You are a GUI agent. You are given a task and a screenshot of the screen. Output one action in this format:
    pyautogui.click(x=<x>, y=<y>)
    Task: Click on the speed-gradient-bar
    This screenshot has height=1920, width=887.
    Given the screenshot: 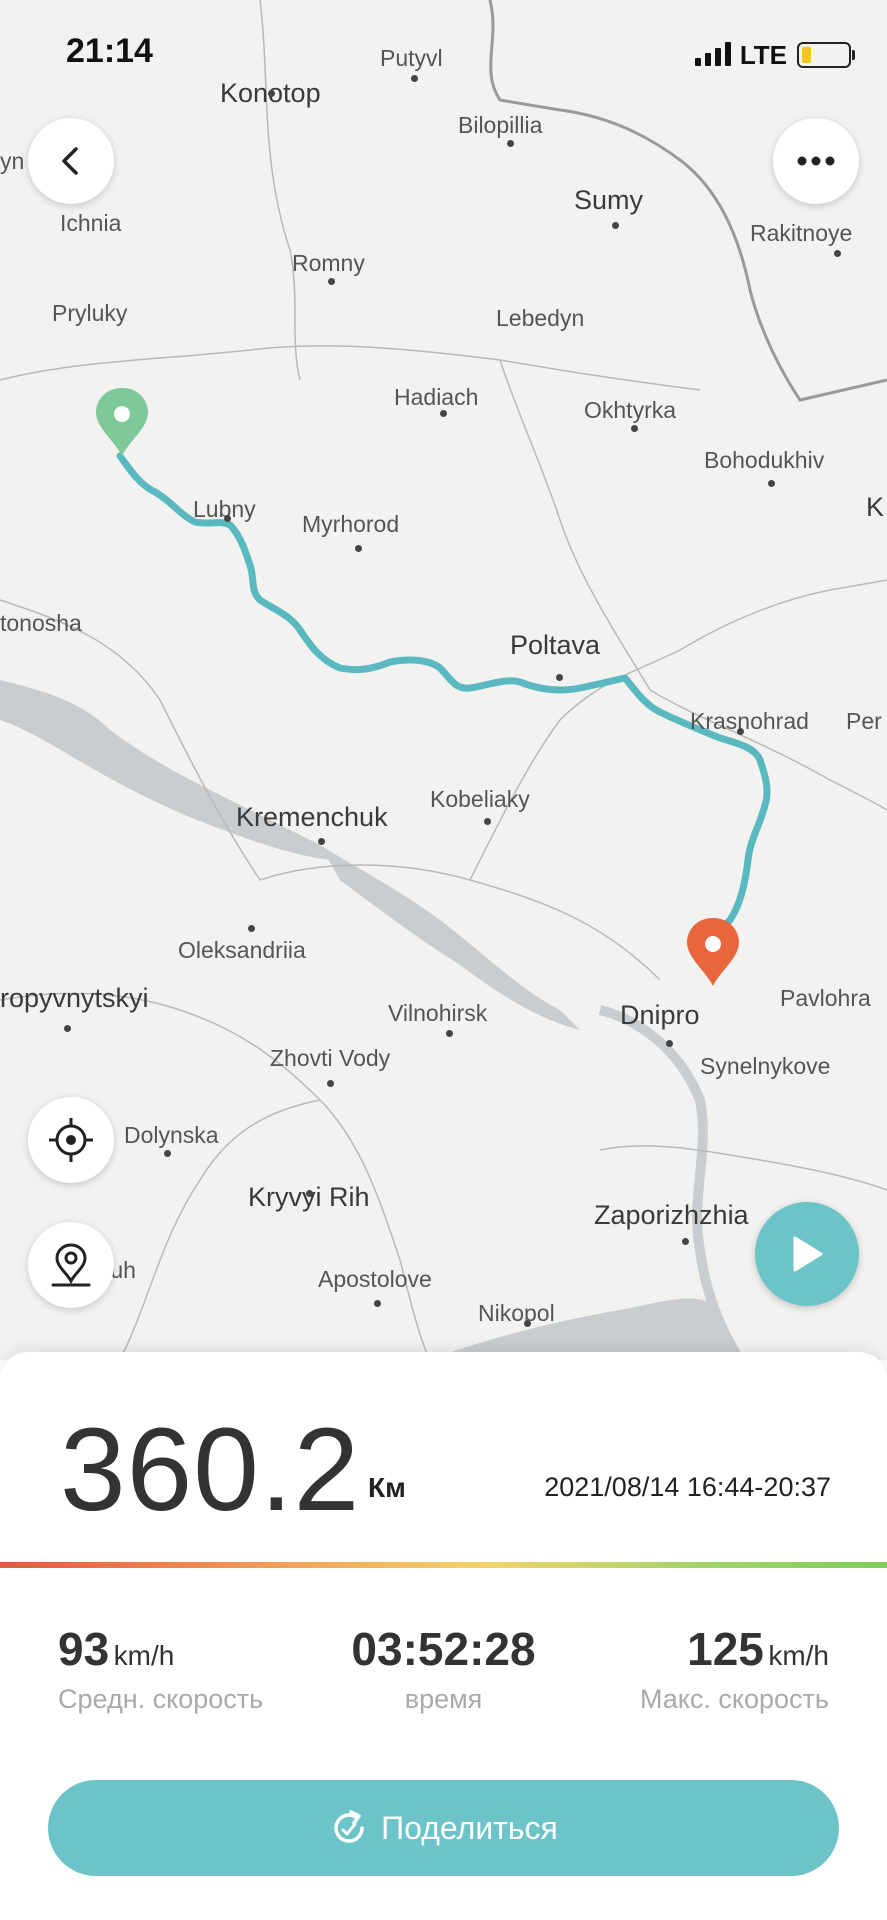 What is the action you would take?
    pyautogui.click(x=443, y=1565)
    